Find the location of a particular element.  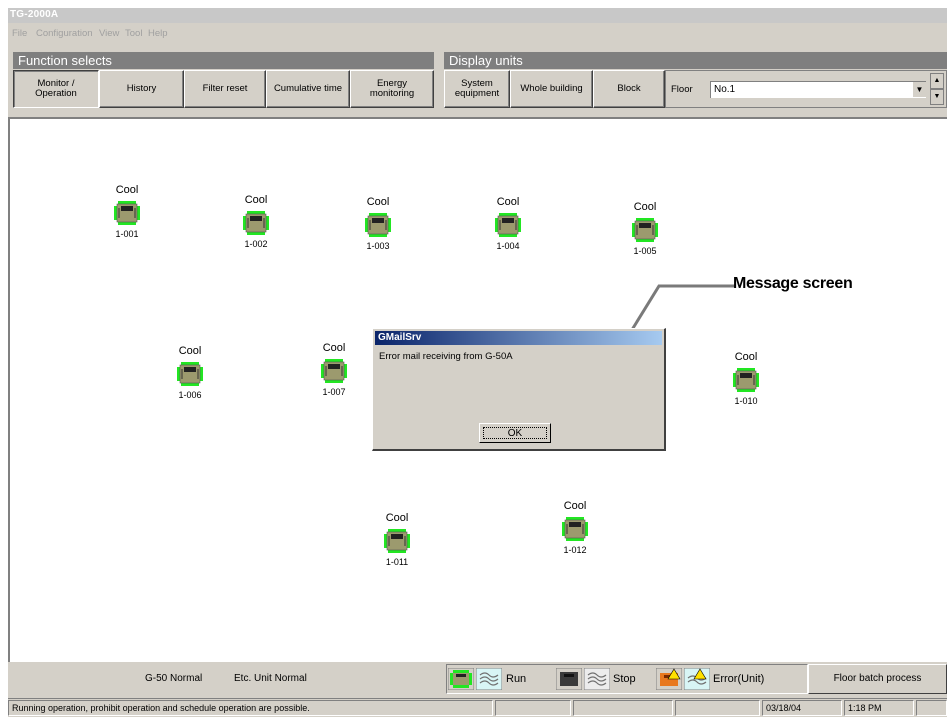

stop-fan-icon is located at coordinates (597, 679).